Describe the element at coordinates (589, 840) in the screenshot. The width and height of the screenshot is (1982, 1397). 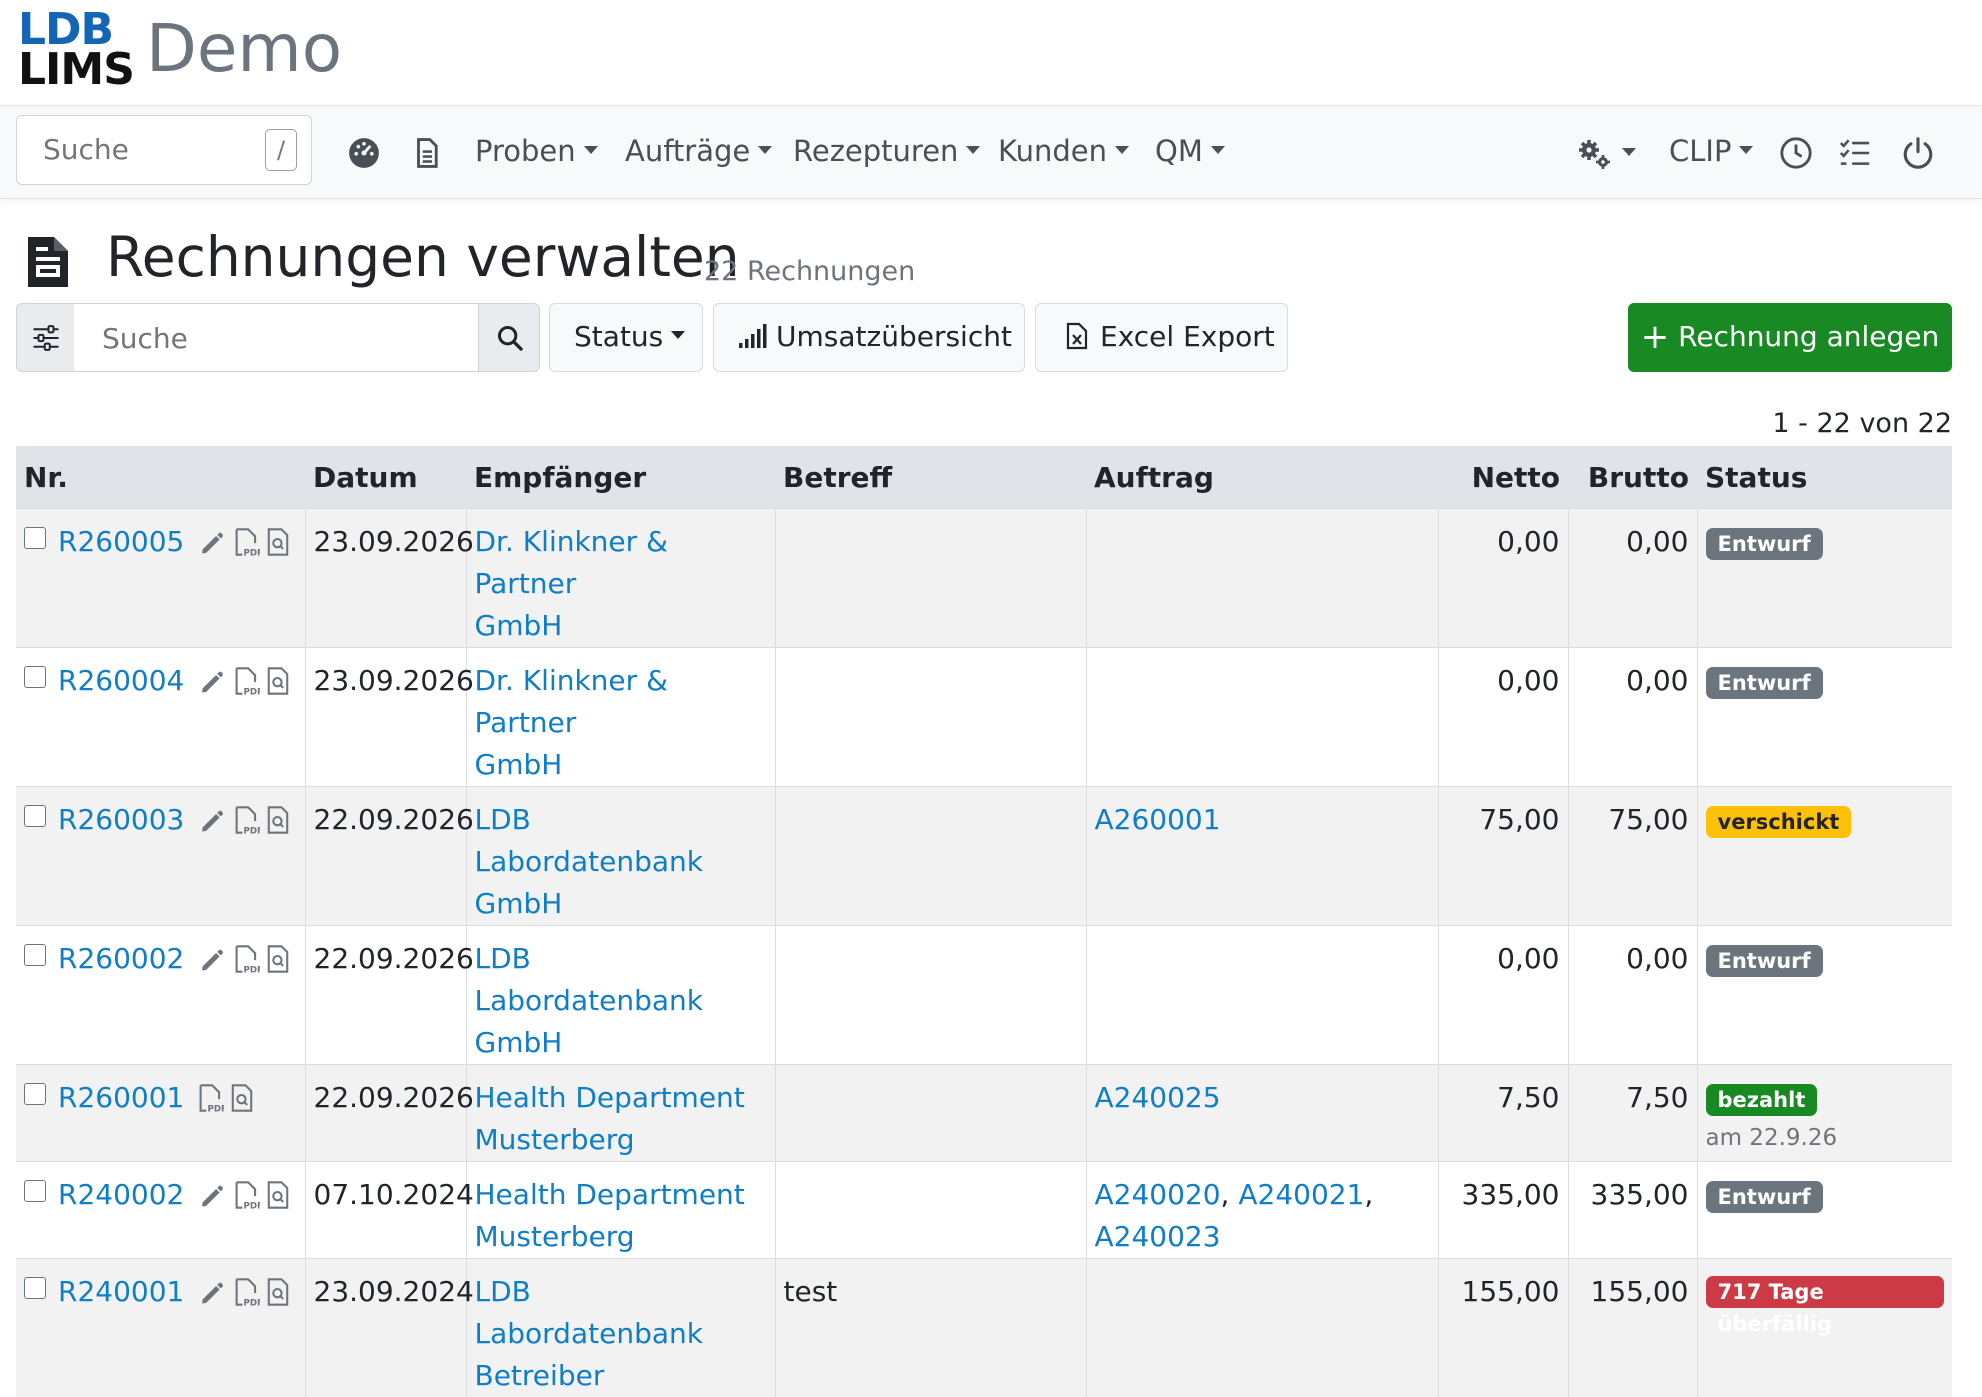
I see `recipient-line-1: LDB Labordatenbank` at that location.